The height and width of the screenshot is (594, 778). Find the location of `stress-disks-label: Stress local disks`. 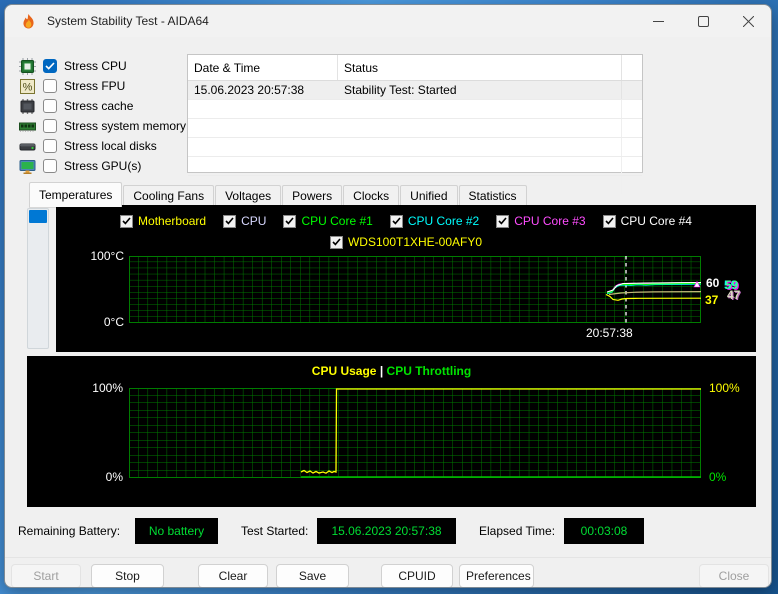

stress-disks-label: Stress local disks is located at coordinates (110, 146).